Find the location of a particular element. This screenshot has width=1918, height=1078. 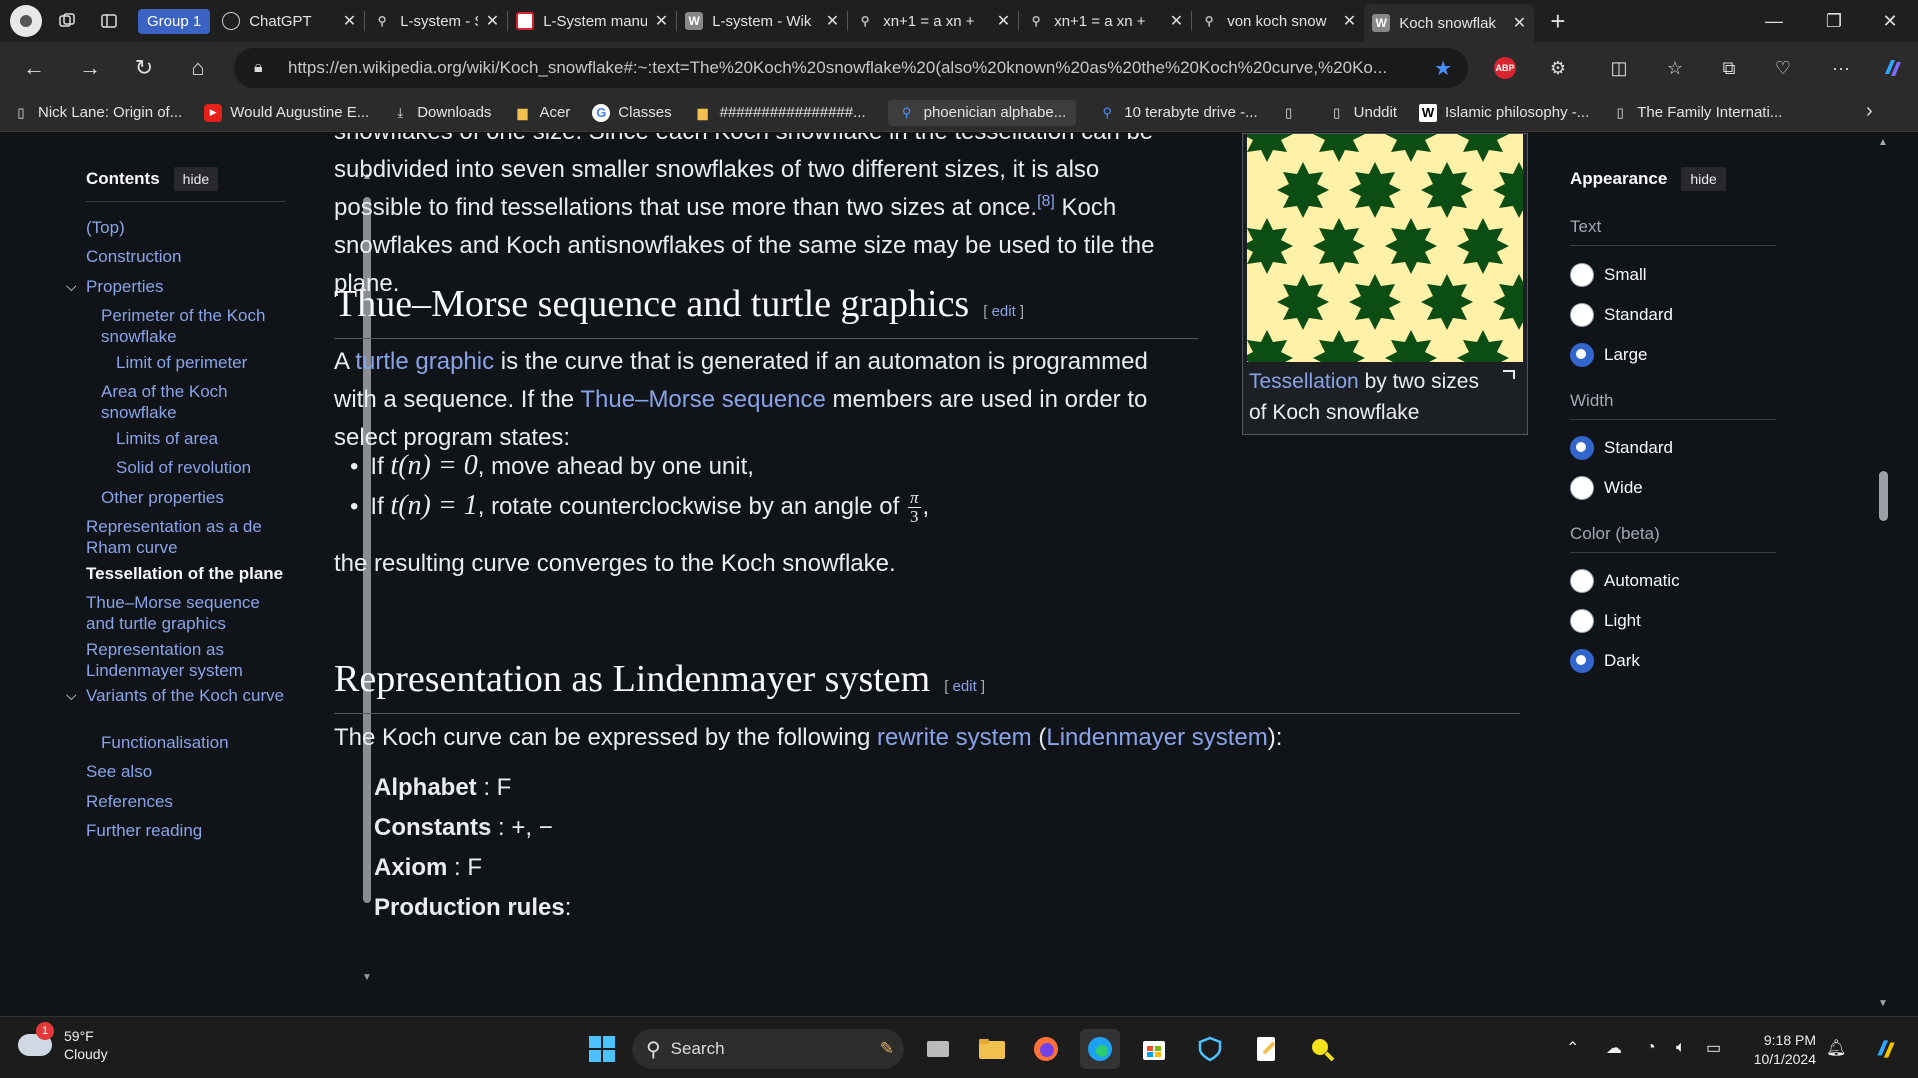

profile-avatar is located at coordinates (26, 21).